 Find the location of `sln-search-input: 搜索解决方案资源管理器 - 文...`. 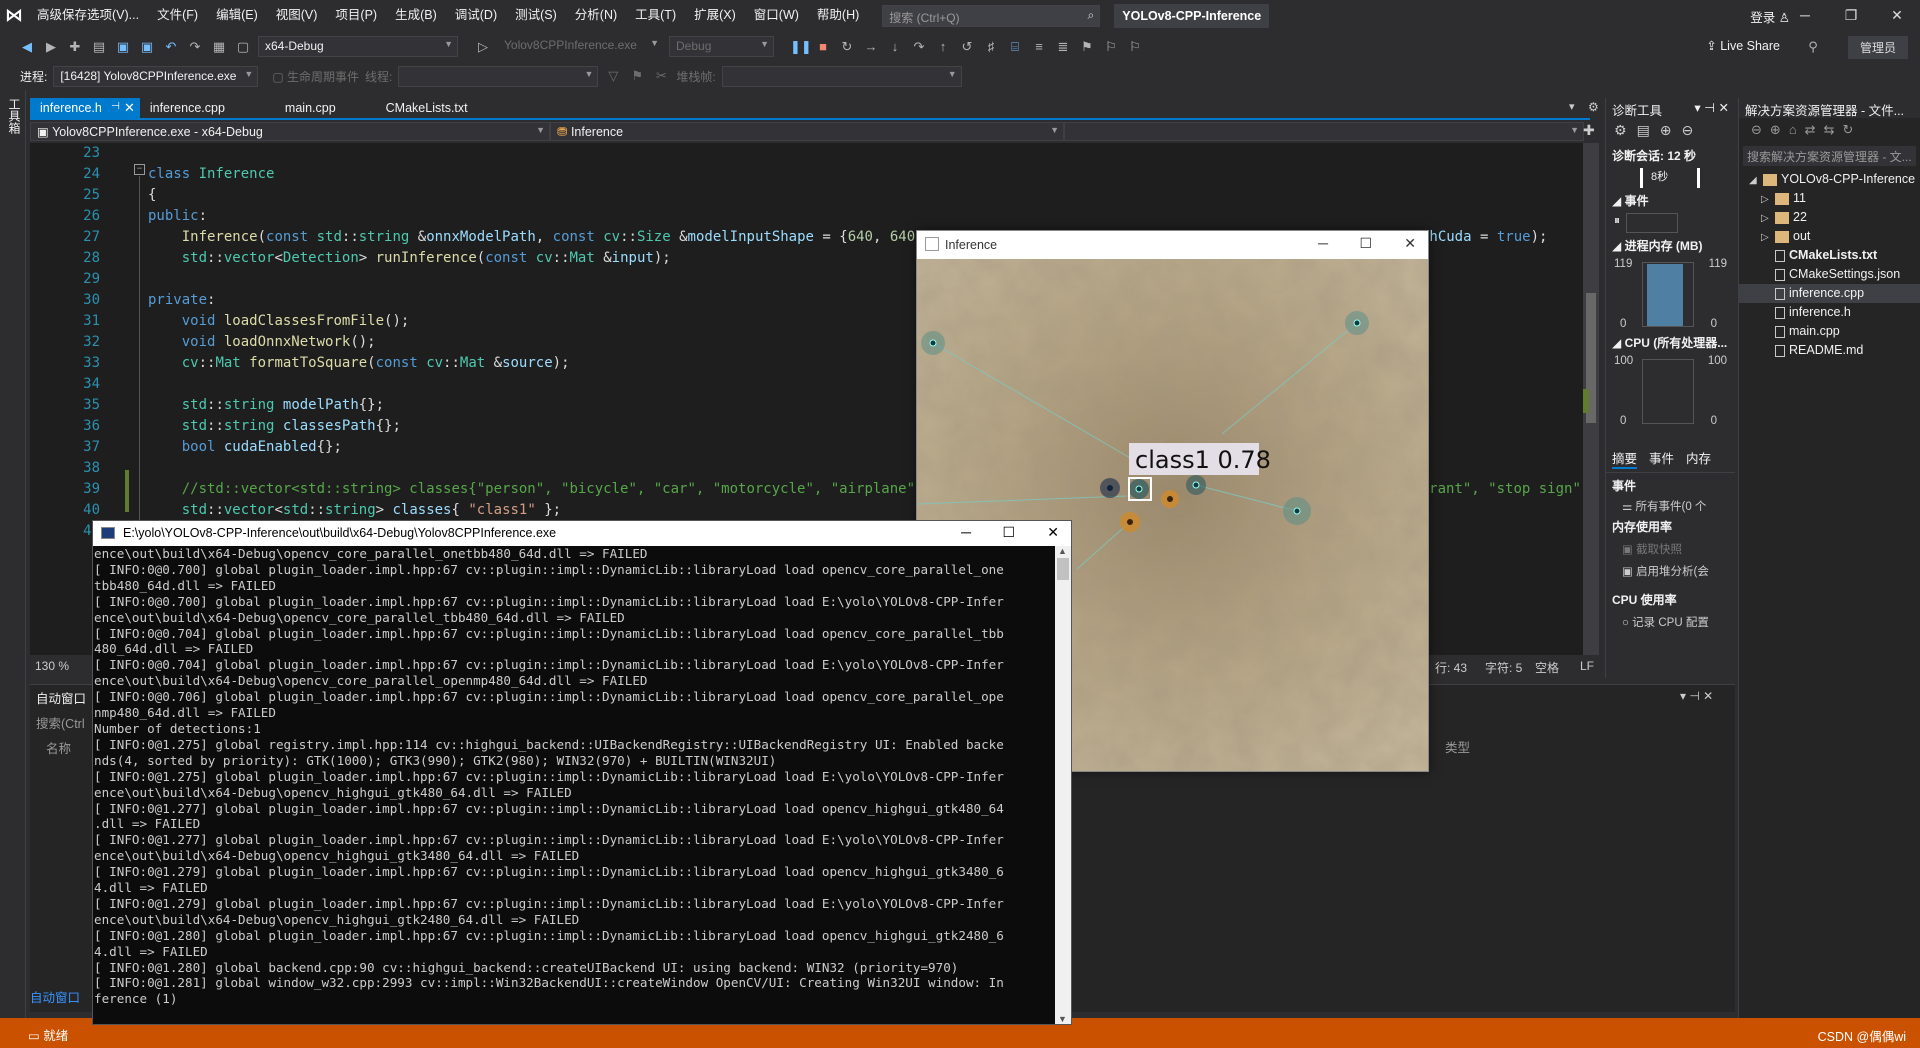

sln-search-input: 搜索解决方案资源管理器 - 文... is located at coordinates (1829, 156).